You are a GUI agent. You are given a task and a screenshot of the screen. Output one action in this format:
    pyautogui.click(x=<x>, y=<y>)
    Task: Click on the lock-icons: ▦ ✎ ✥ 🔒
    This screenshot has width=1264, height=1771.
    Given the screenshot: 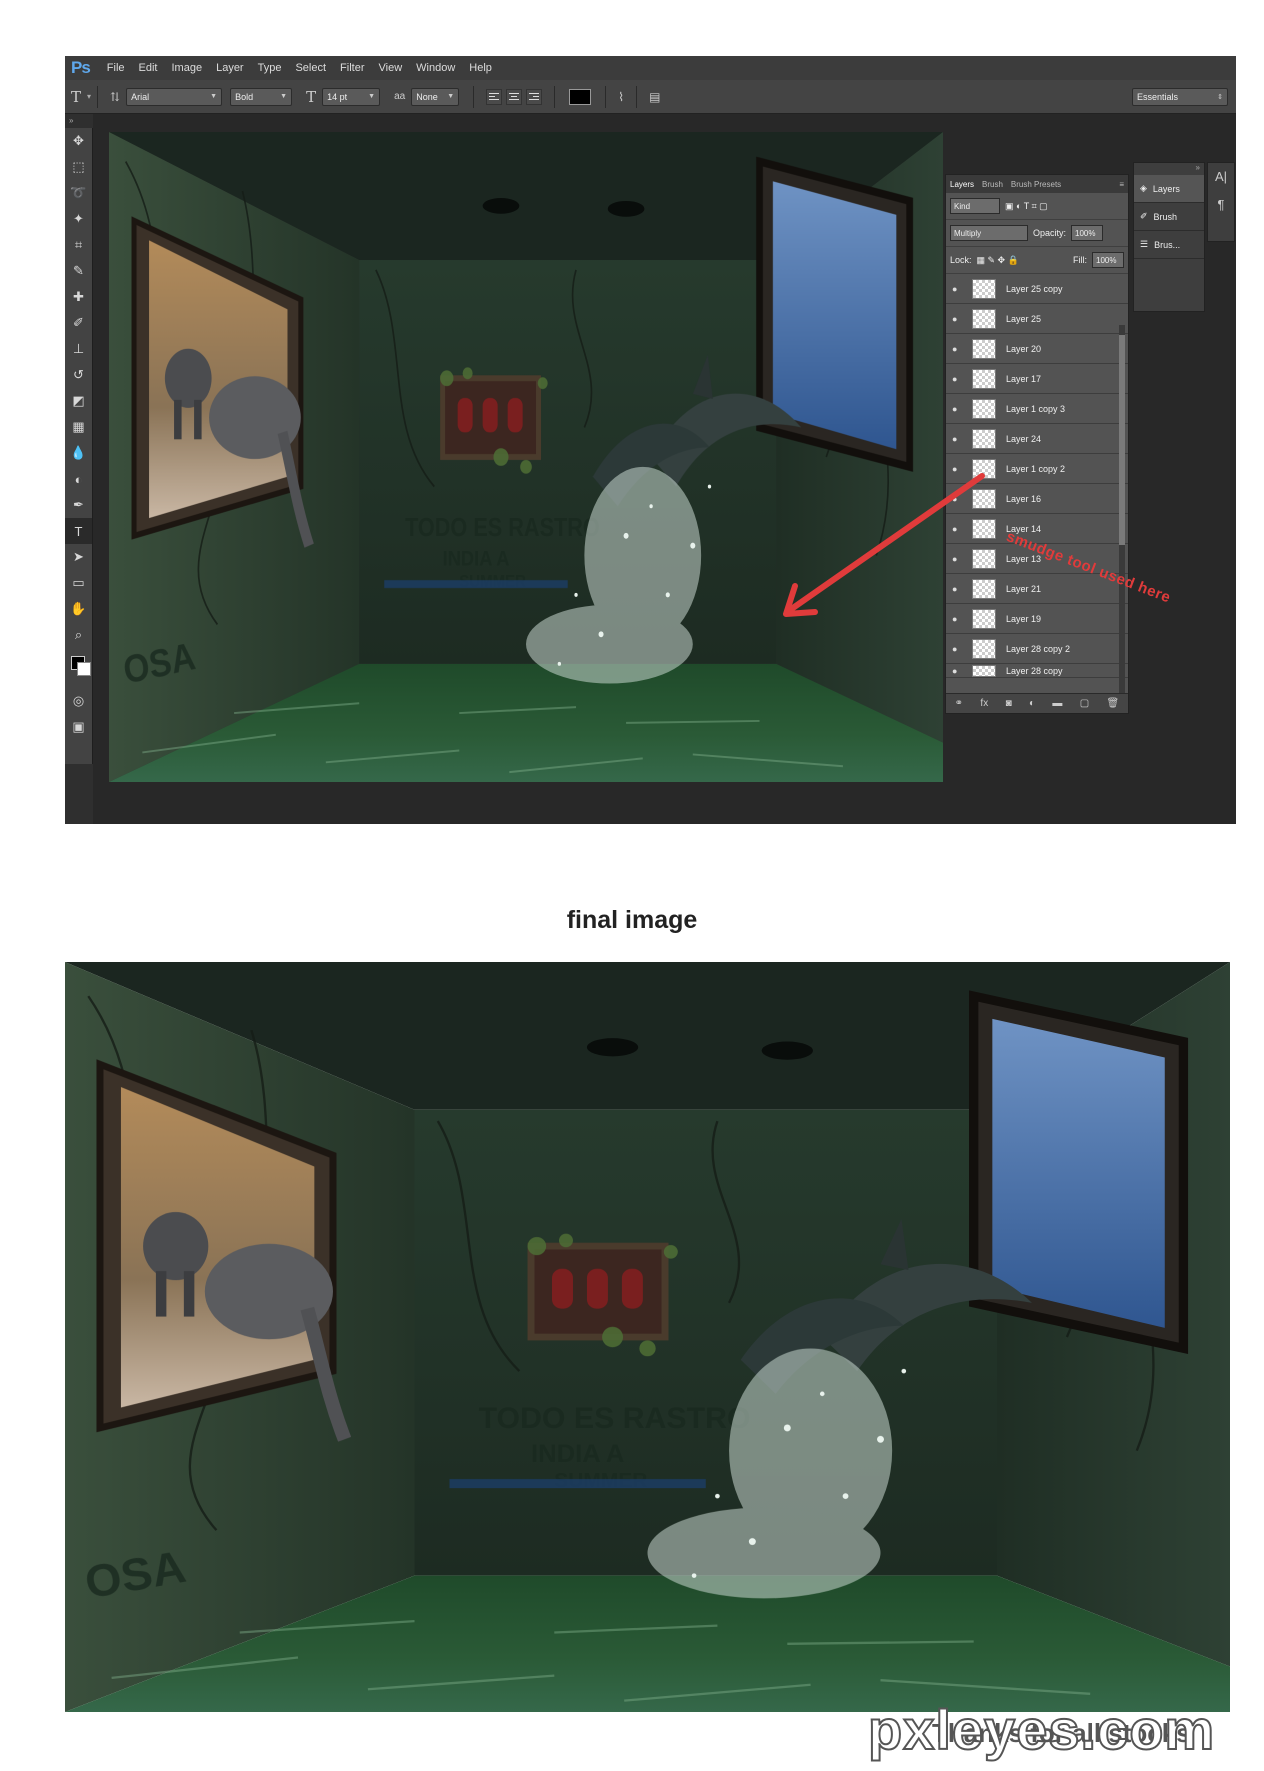 What is the action you would take?
    pyautogui.click(x=998, y=260)
    